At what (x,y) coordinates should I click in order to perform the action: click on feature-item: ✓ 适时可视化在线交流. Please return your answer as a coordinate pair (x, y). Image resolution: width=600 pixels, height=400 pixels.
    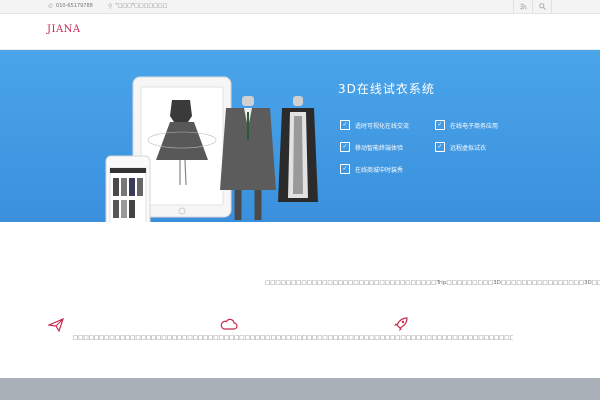
    Looking at the image, I should click on (374, 125).